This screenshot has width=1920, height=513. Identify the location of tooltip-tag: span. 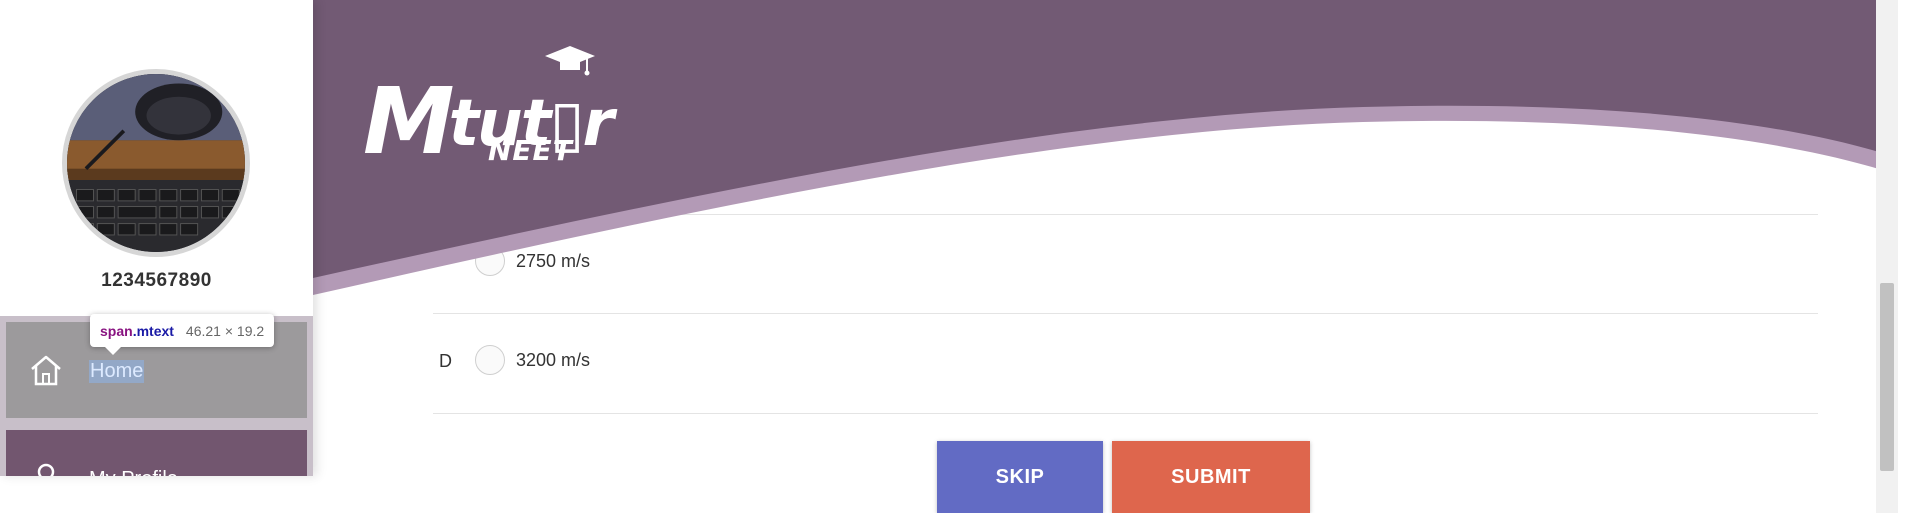
(116, 330).